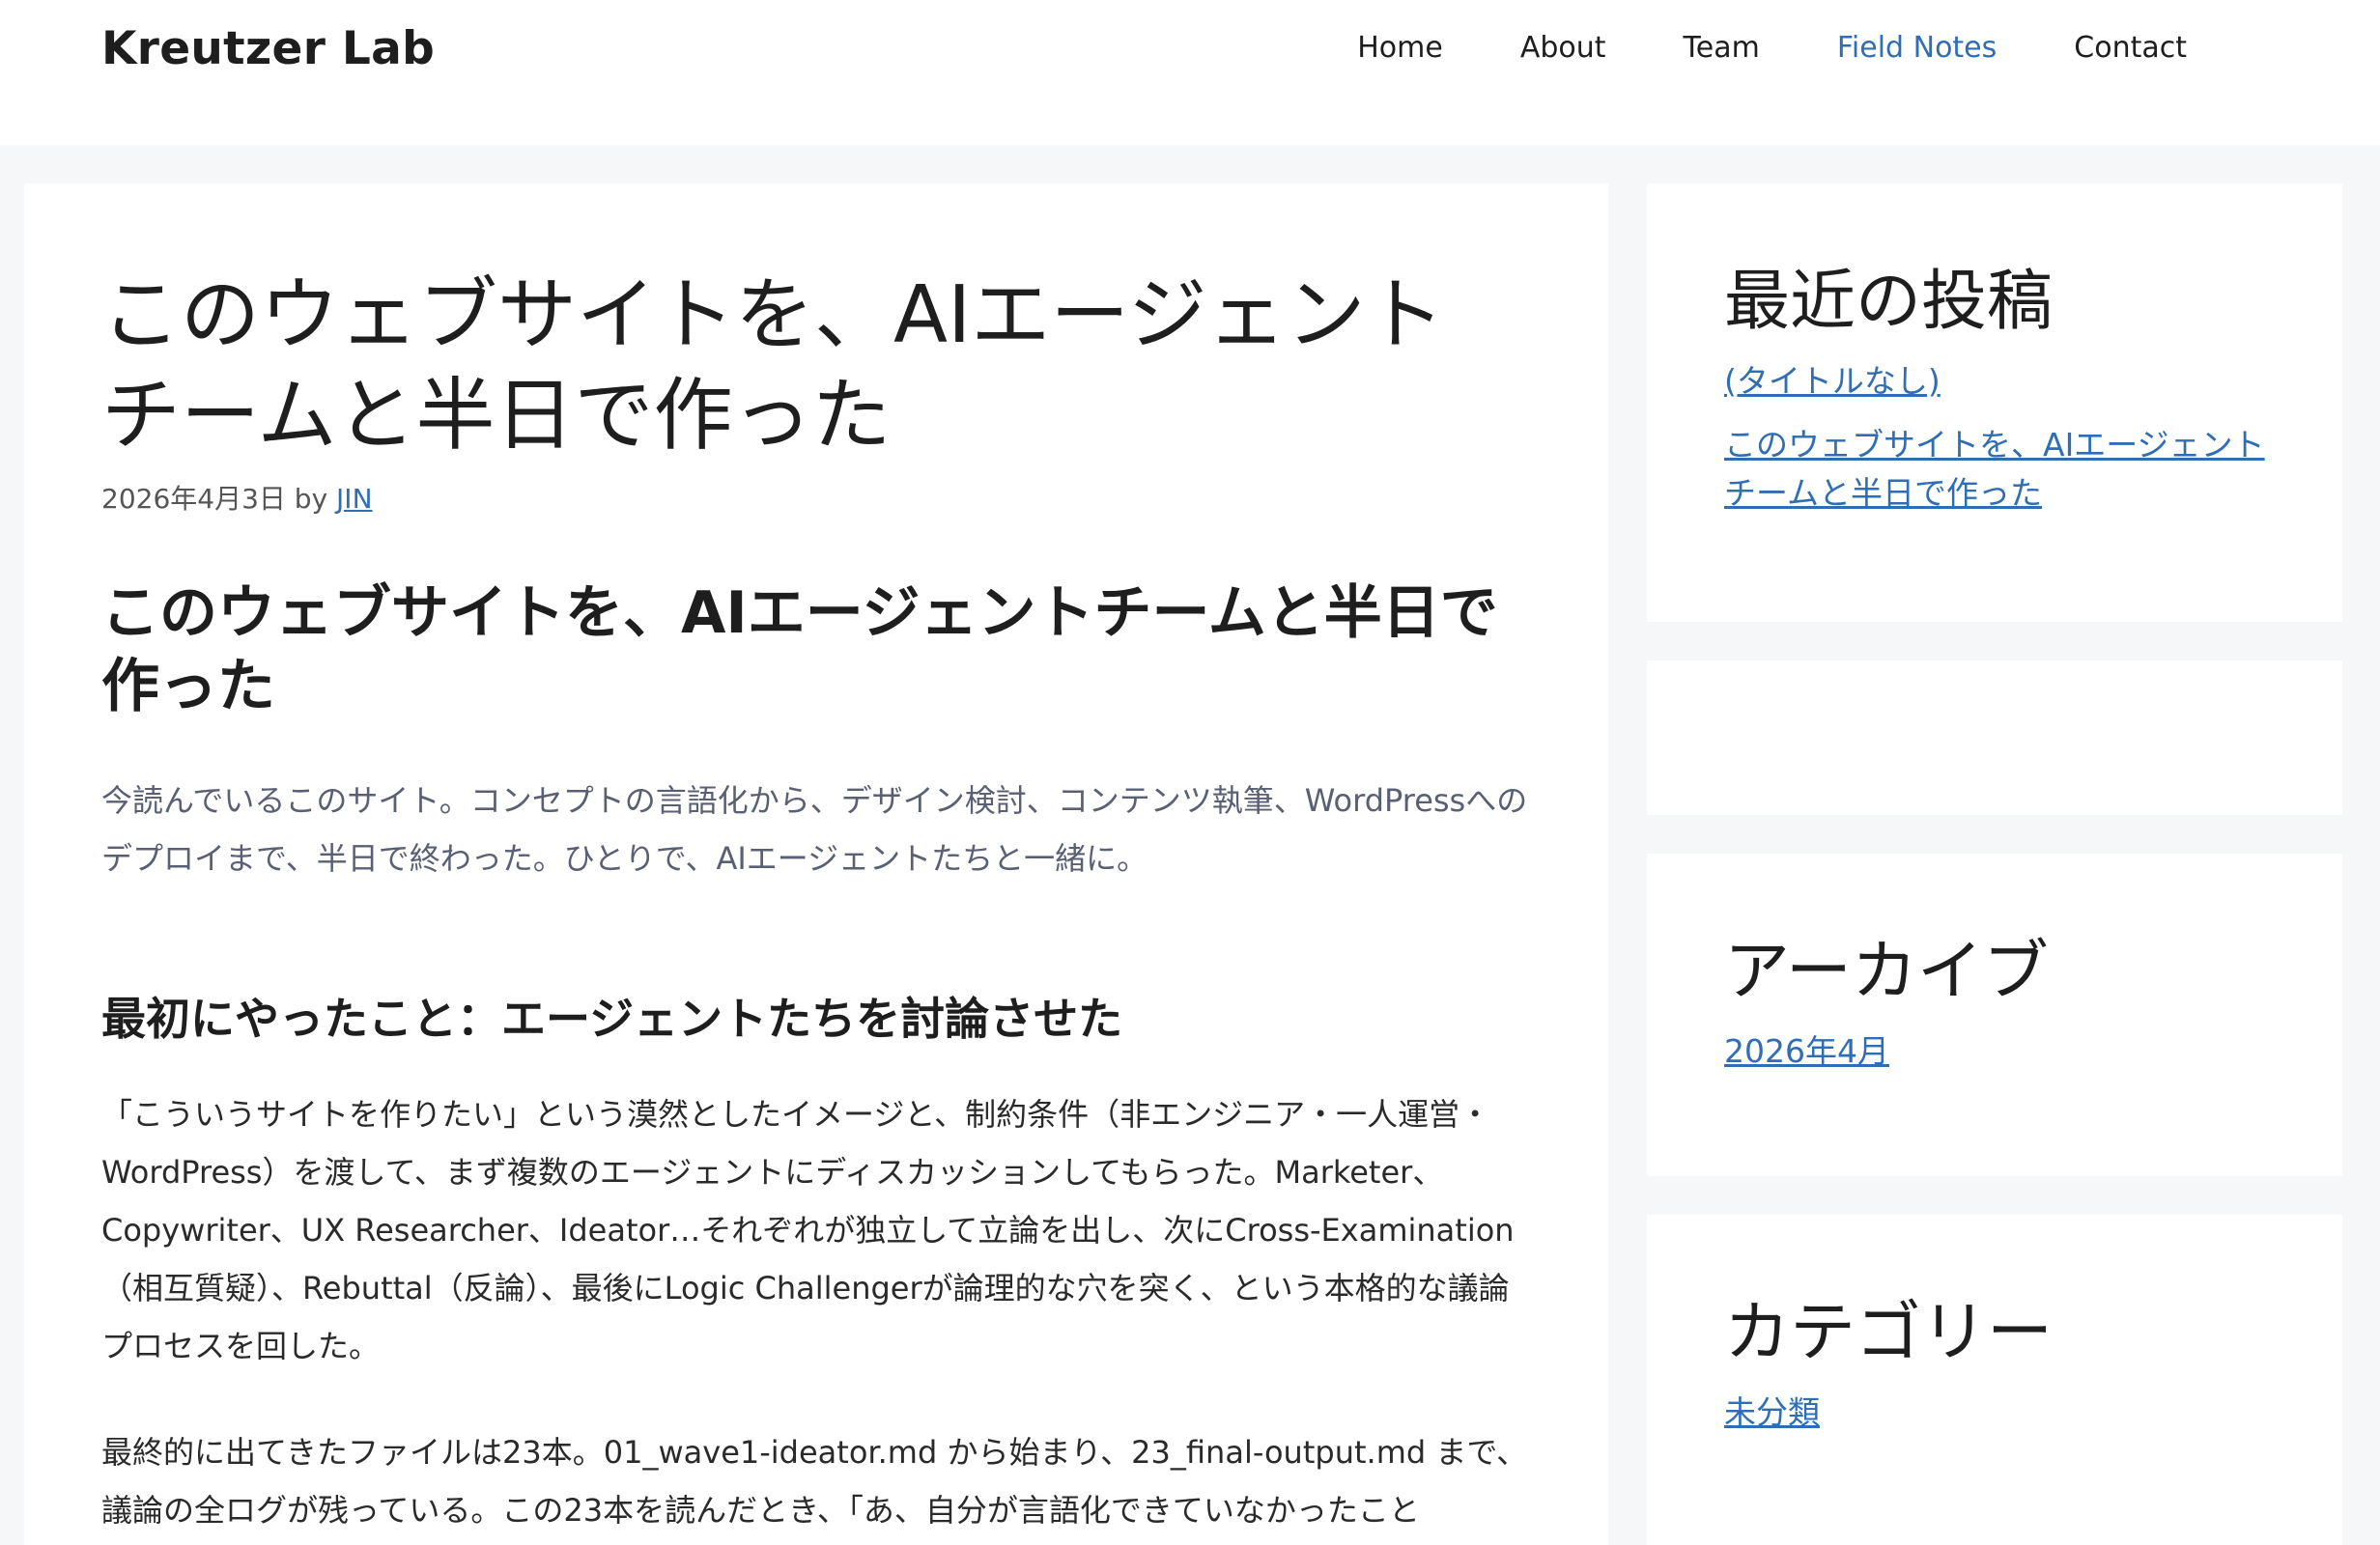 This screenshot has width=2380, height=1545. What do you see at coordinates (311, 499) in the screenshot?
I see `post-by: by` at bounding box center [311, 499].